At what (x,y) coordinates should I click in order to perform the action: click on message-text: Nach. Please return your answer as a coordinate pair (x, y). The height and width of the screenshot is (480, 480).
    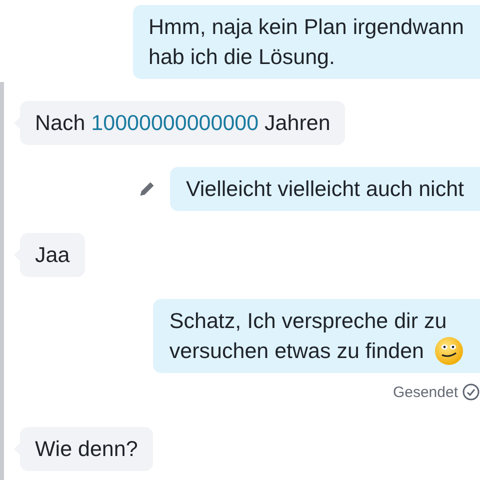
    Looking at the image, I should click on (60, 123).